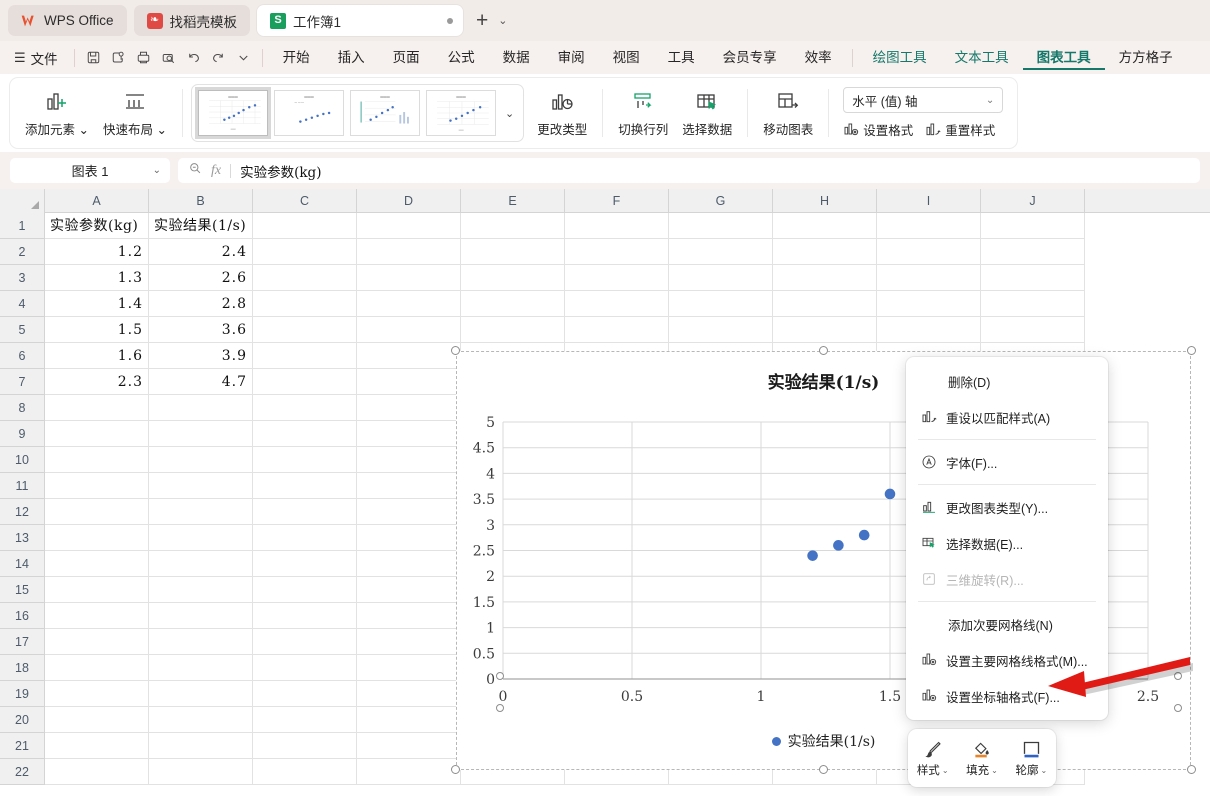 The height and width of the screenshot is (796, 1210). Describe the element at coordinates (67, 20) in the screenshot. I see `tab-wps-office: WPS Office` at that location.